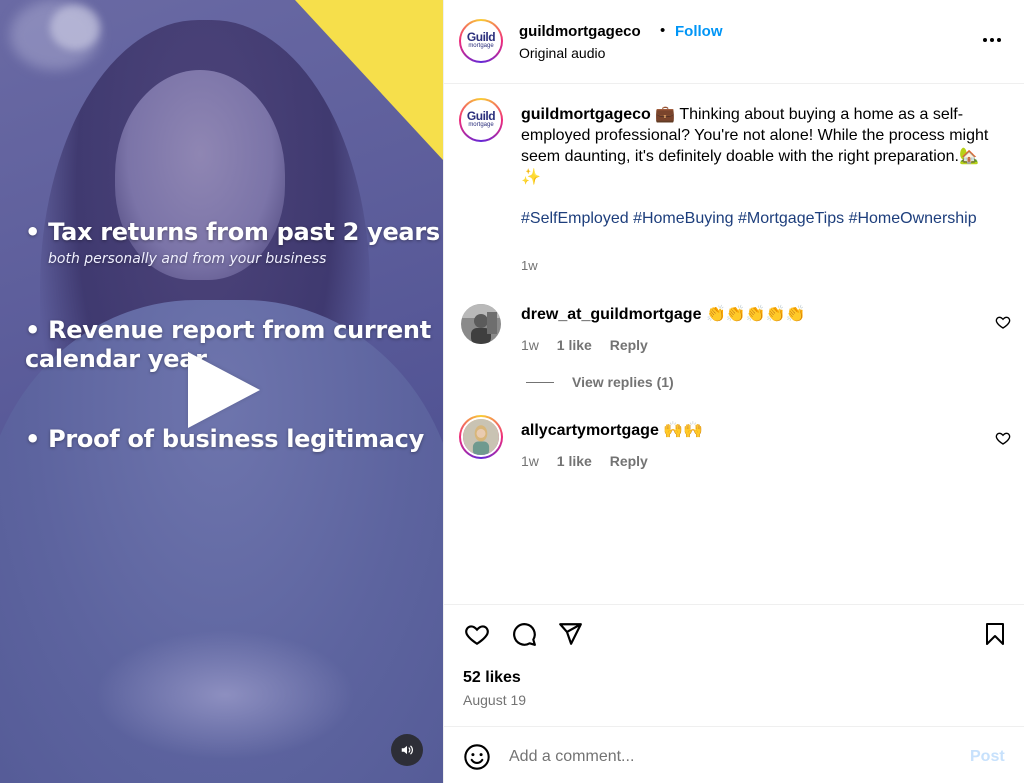  I want to click on video-bullet-tax-returns: • Tax returns from past 2 years, so click(232, 232).